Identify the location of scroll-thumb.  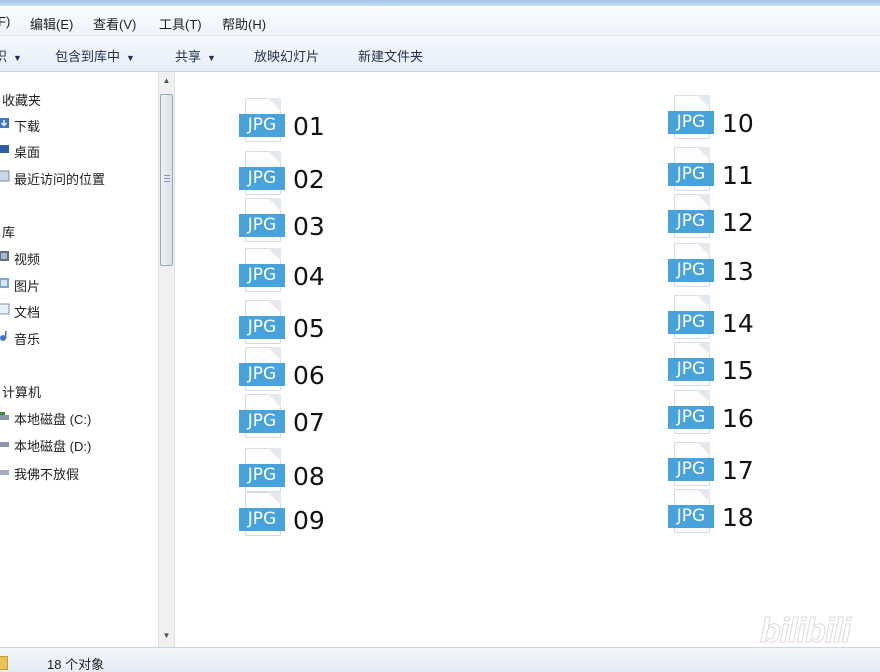
(166, 180).